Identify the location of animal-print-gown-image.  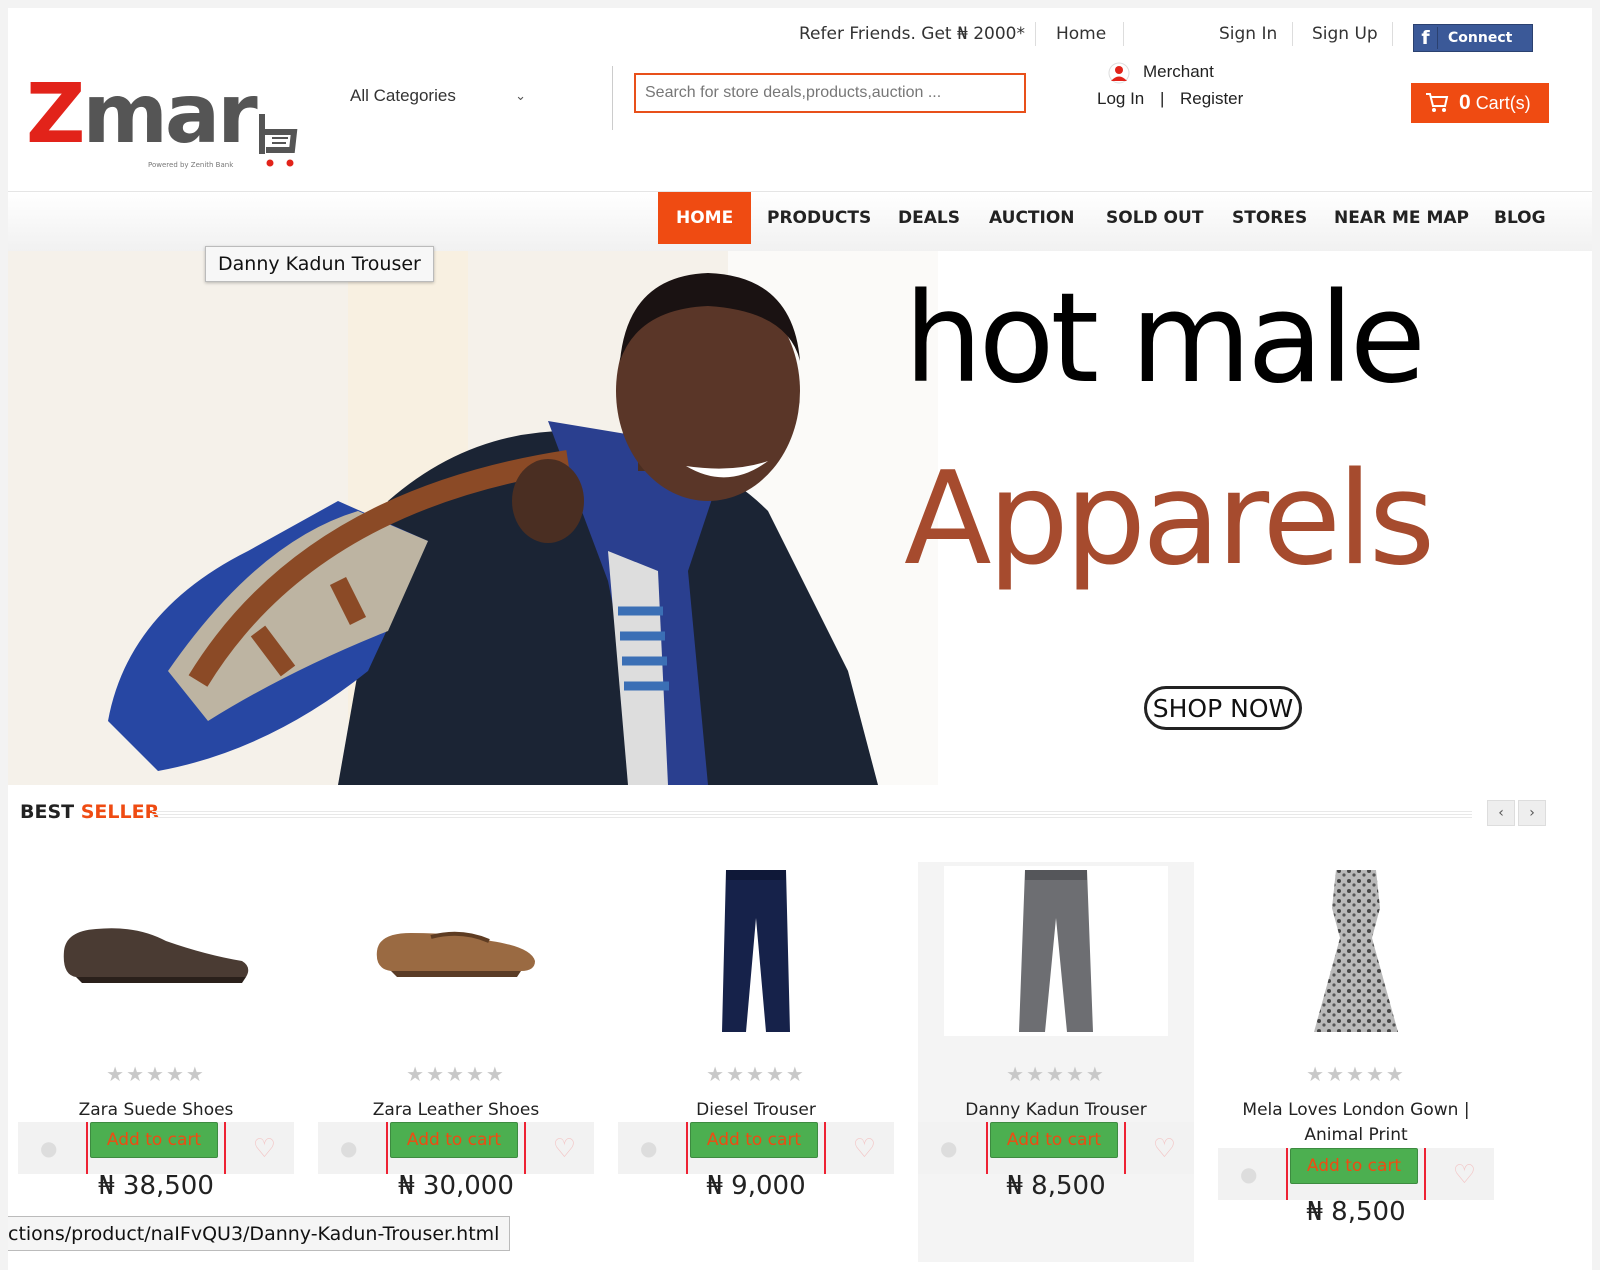
(1356, 951).